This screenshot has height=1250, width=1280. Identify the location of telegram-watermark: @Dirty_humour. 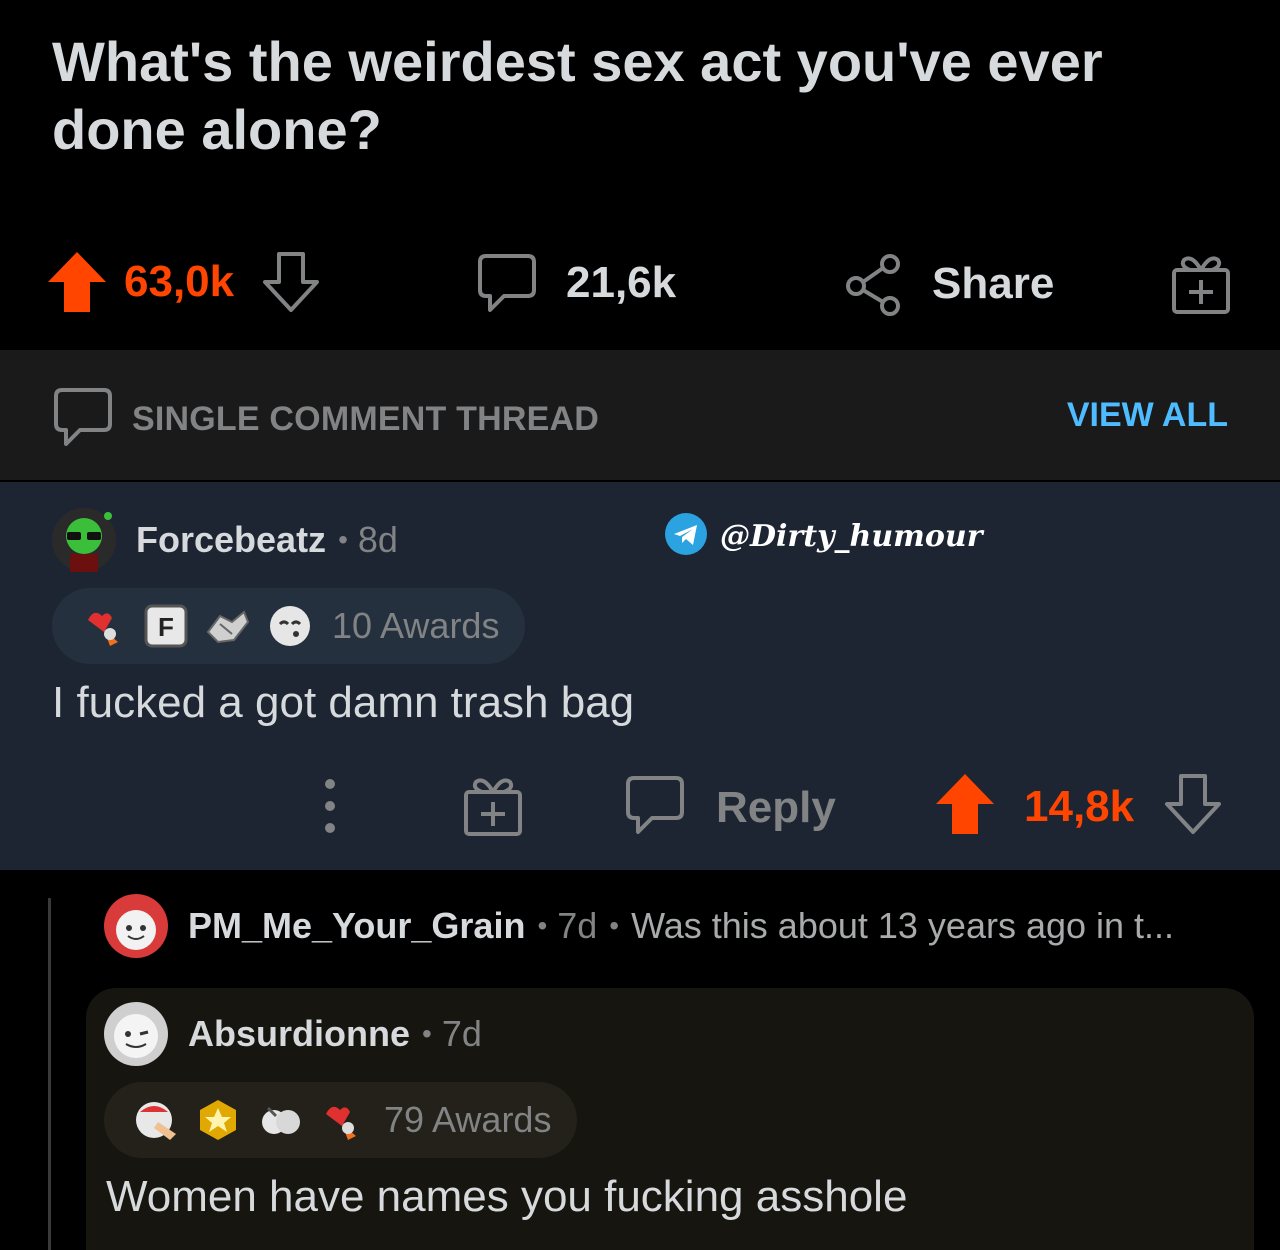
(823, 536).